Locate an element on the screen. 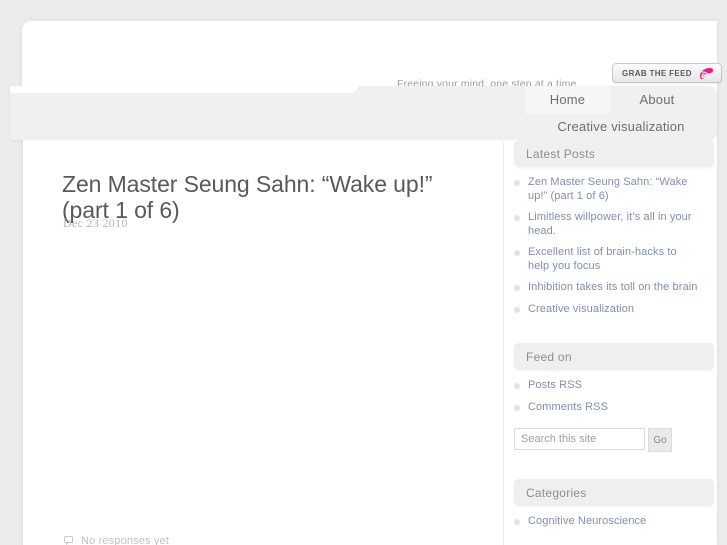 The width and height of the screenshot is (727, 545). widget-categories-header: Categories is located at coordinates (614, 492).